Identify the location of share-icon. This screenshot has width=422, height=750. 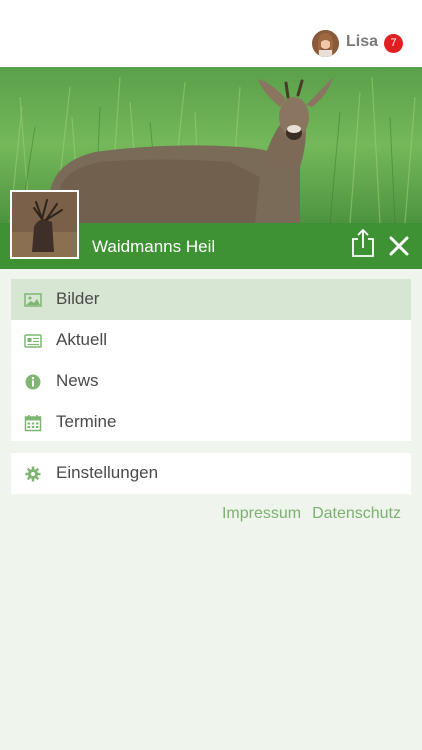
(363, 242).